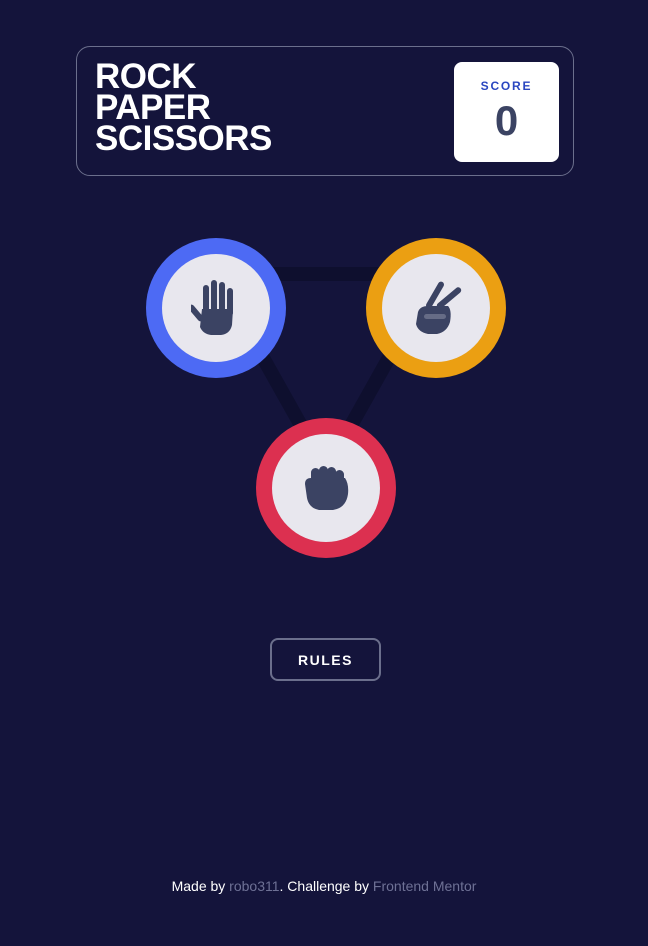 The height and width of the screenshot is (946, 648). I want to click on rock-button, so click(326, 488).